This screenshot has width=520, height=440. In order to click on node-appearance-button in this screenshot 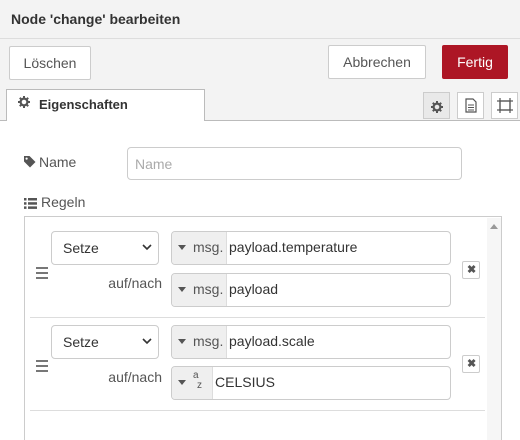, I will do `click(504, 105)`.